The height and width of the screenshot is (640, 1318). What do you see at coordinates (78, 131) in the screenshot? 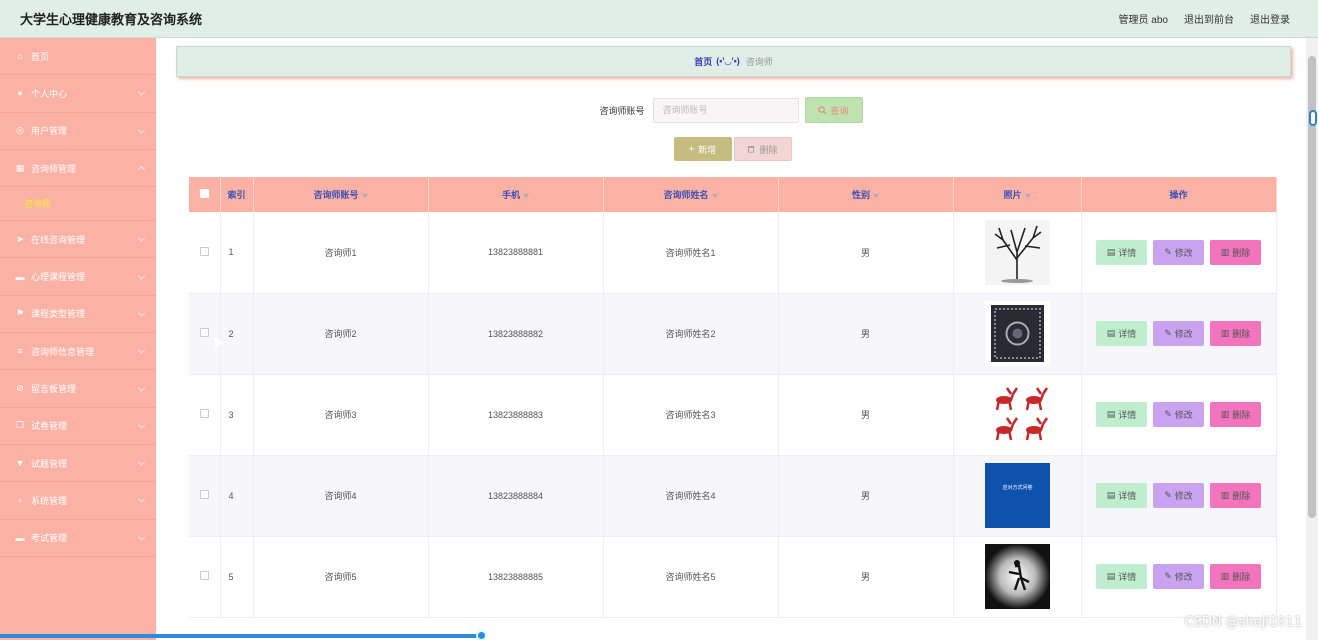
I see `sidebar-item-2: ◎ 用户管理` at bounding box center [78, 131].